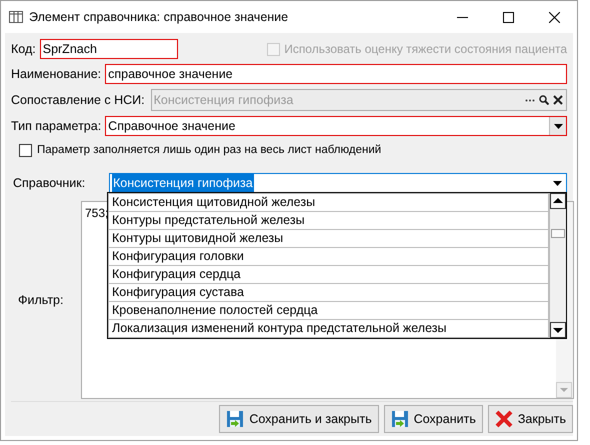  Describe the element at coordinates (16, 17) in the screenshot. I see `table-icon` at that location.